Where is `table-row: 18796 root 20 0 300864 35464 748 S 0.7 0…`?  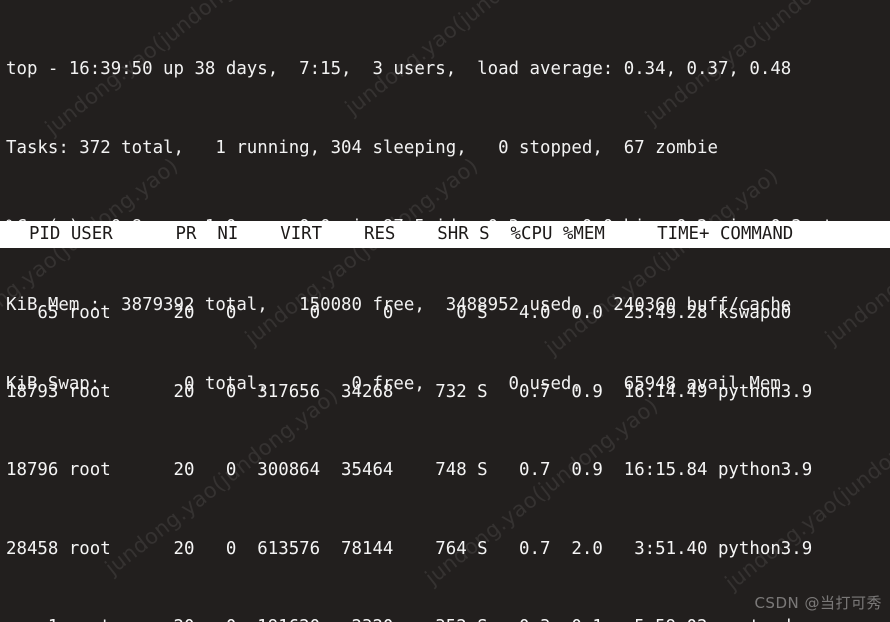
table-row: 18796 root 20 0 300864 35464 748 S 0.7 0… is located at coordinates (445, 470).